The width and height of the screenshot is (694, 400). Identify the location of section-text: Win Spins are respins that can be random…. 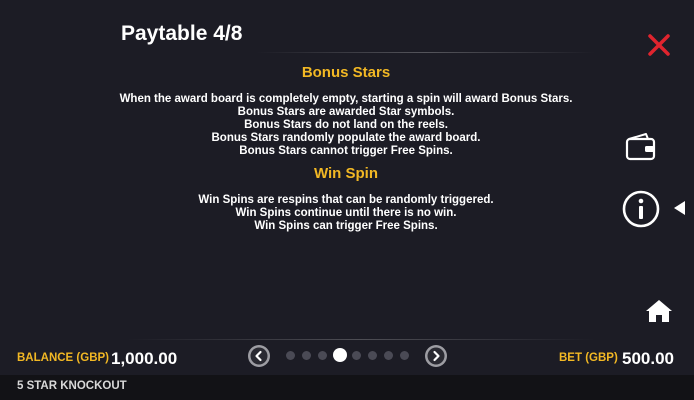
(346, 213).